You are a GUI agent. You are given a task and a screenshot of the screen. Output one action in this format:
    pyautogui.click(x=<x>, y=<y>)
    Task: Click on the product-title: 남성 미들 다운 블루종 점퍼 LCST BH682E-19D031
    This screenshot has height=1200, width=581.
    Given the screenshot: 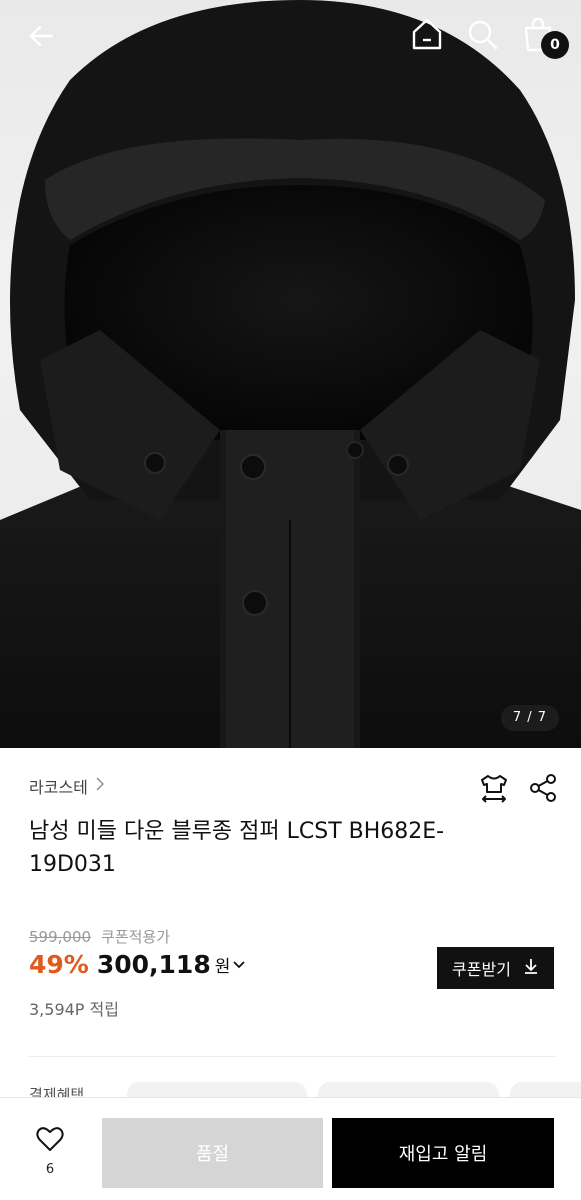 What is the action you would take?
    pyautogui.click(x=237, y=848)
    